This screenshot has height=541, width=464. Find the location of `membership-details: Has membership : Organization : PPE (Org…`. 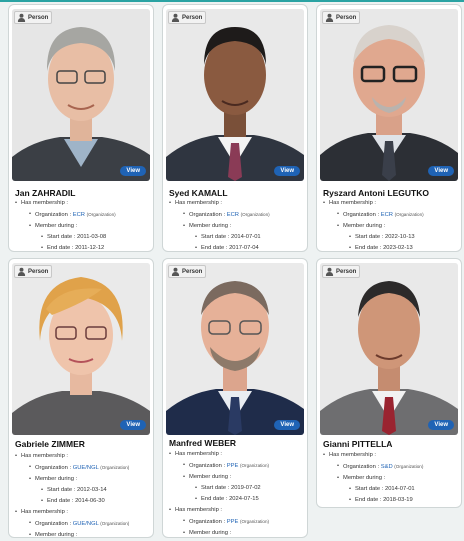

membership-details: Has membership : Organization : PPE (Org… is located at coordinates (236, 494).